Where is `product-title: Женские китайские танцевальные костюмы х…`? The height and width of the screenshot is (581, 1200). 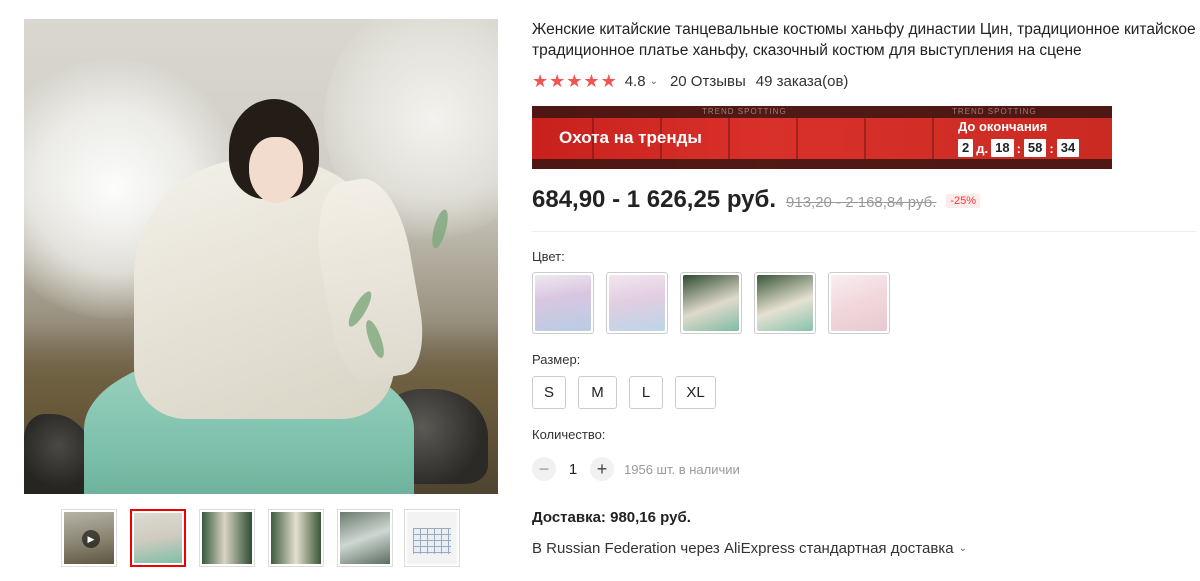
product-title: Женские китайские танцевальные костюмы х… is located at coordinates (864, 40).